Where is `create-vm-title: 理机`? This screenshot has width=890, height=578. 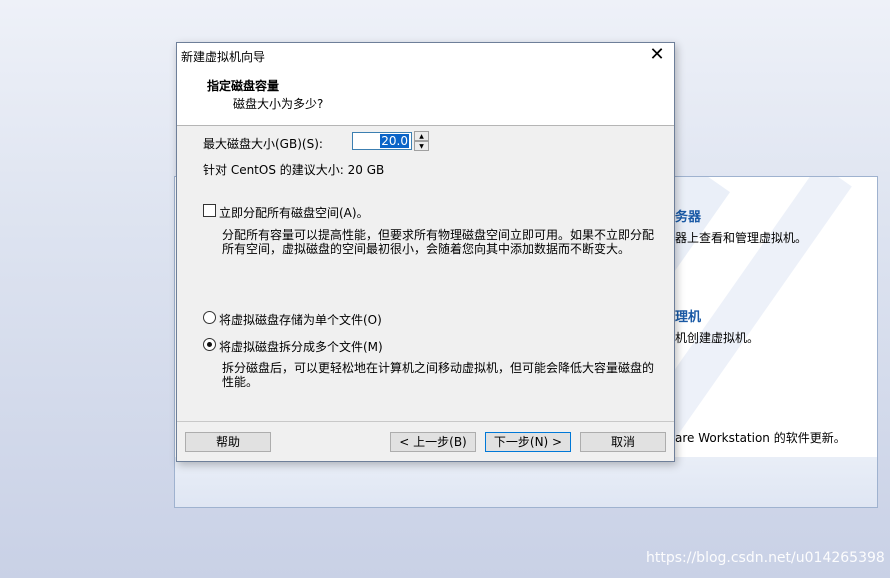
create-vm-title: 理机 is located at coordinates (688, 315).